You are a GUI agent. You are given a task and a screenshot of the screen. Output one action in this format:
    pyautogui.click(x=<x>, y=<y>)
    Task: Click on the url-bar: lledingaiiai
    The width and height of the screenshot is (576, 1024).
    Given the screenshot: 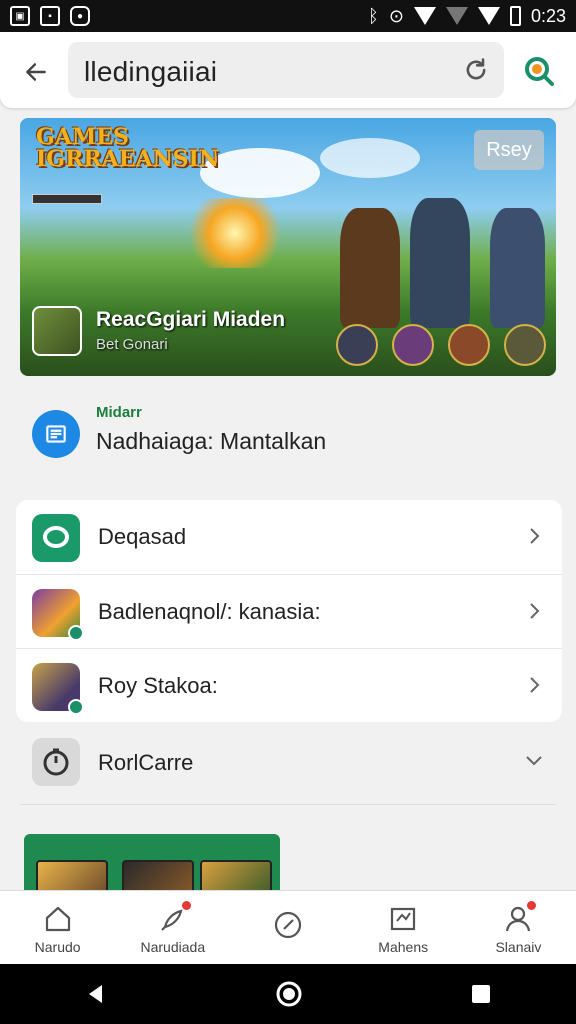 What is the action you would take?
    pyautogui.click(x=286, y=70)
    